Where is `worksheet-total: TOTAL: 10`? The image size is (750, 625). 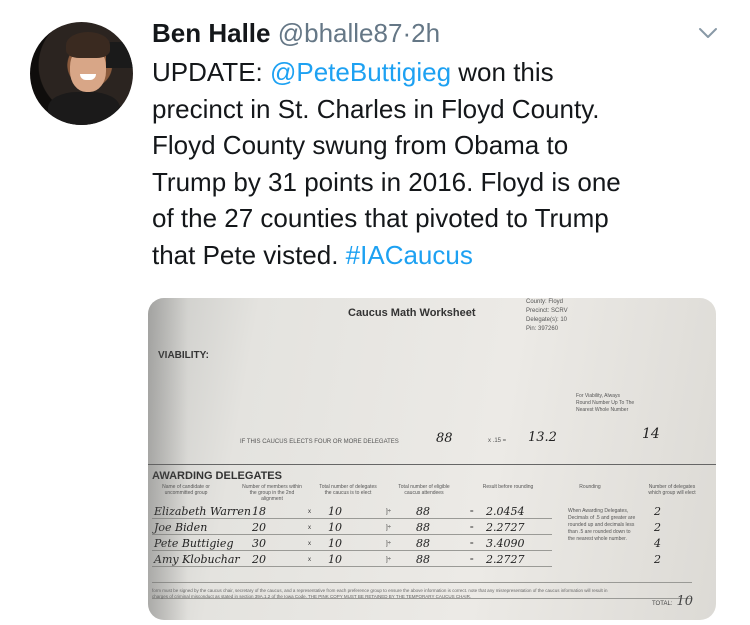 worksheet-total: TOTAL: 10 is located at coordinates (673, 601).